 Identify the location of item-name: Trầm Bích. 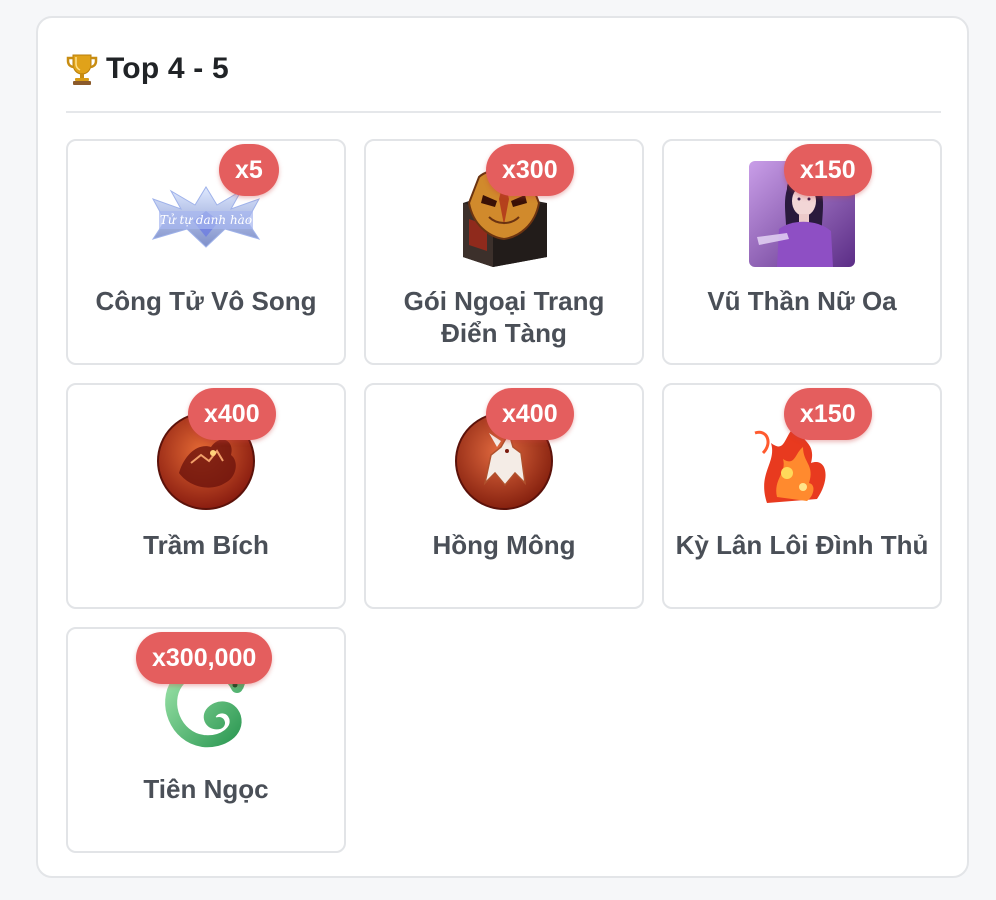
(206, 545).